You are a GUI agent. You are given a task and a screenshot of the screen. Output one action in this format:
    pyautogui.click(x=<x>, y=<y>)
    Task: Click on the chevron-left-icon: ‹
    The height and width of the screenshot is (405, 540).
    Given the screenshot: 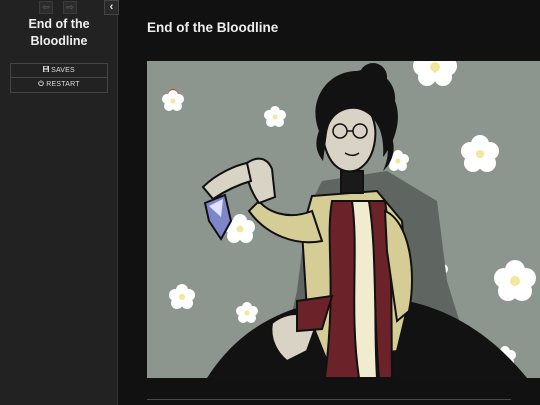 What is the action you would take?
    pyautogui.click(x=111, y=7)
    